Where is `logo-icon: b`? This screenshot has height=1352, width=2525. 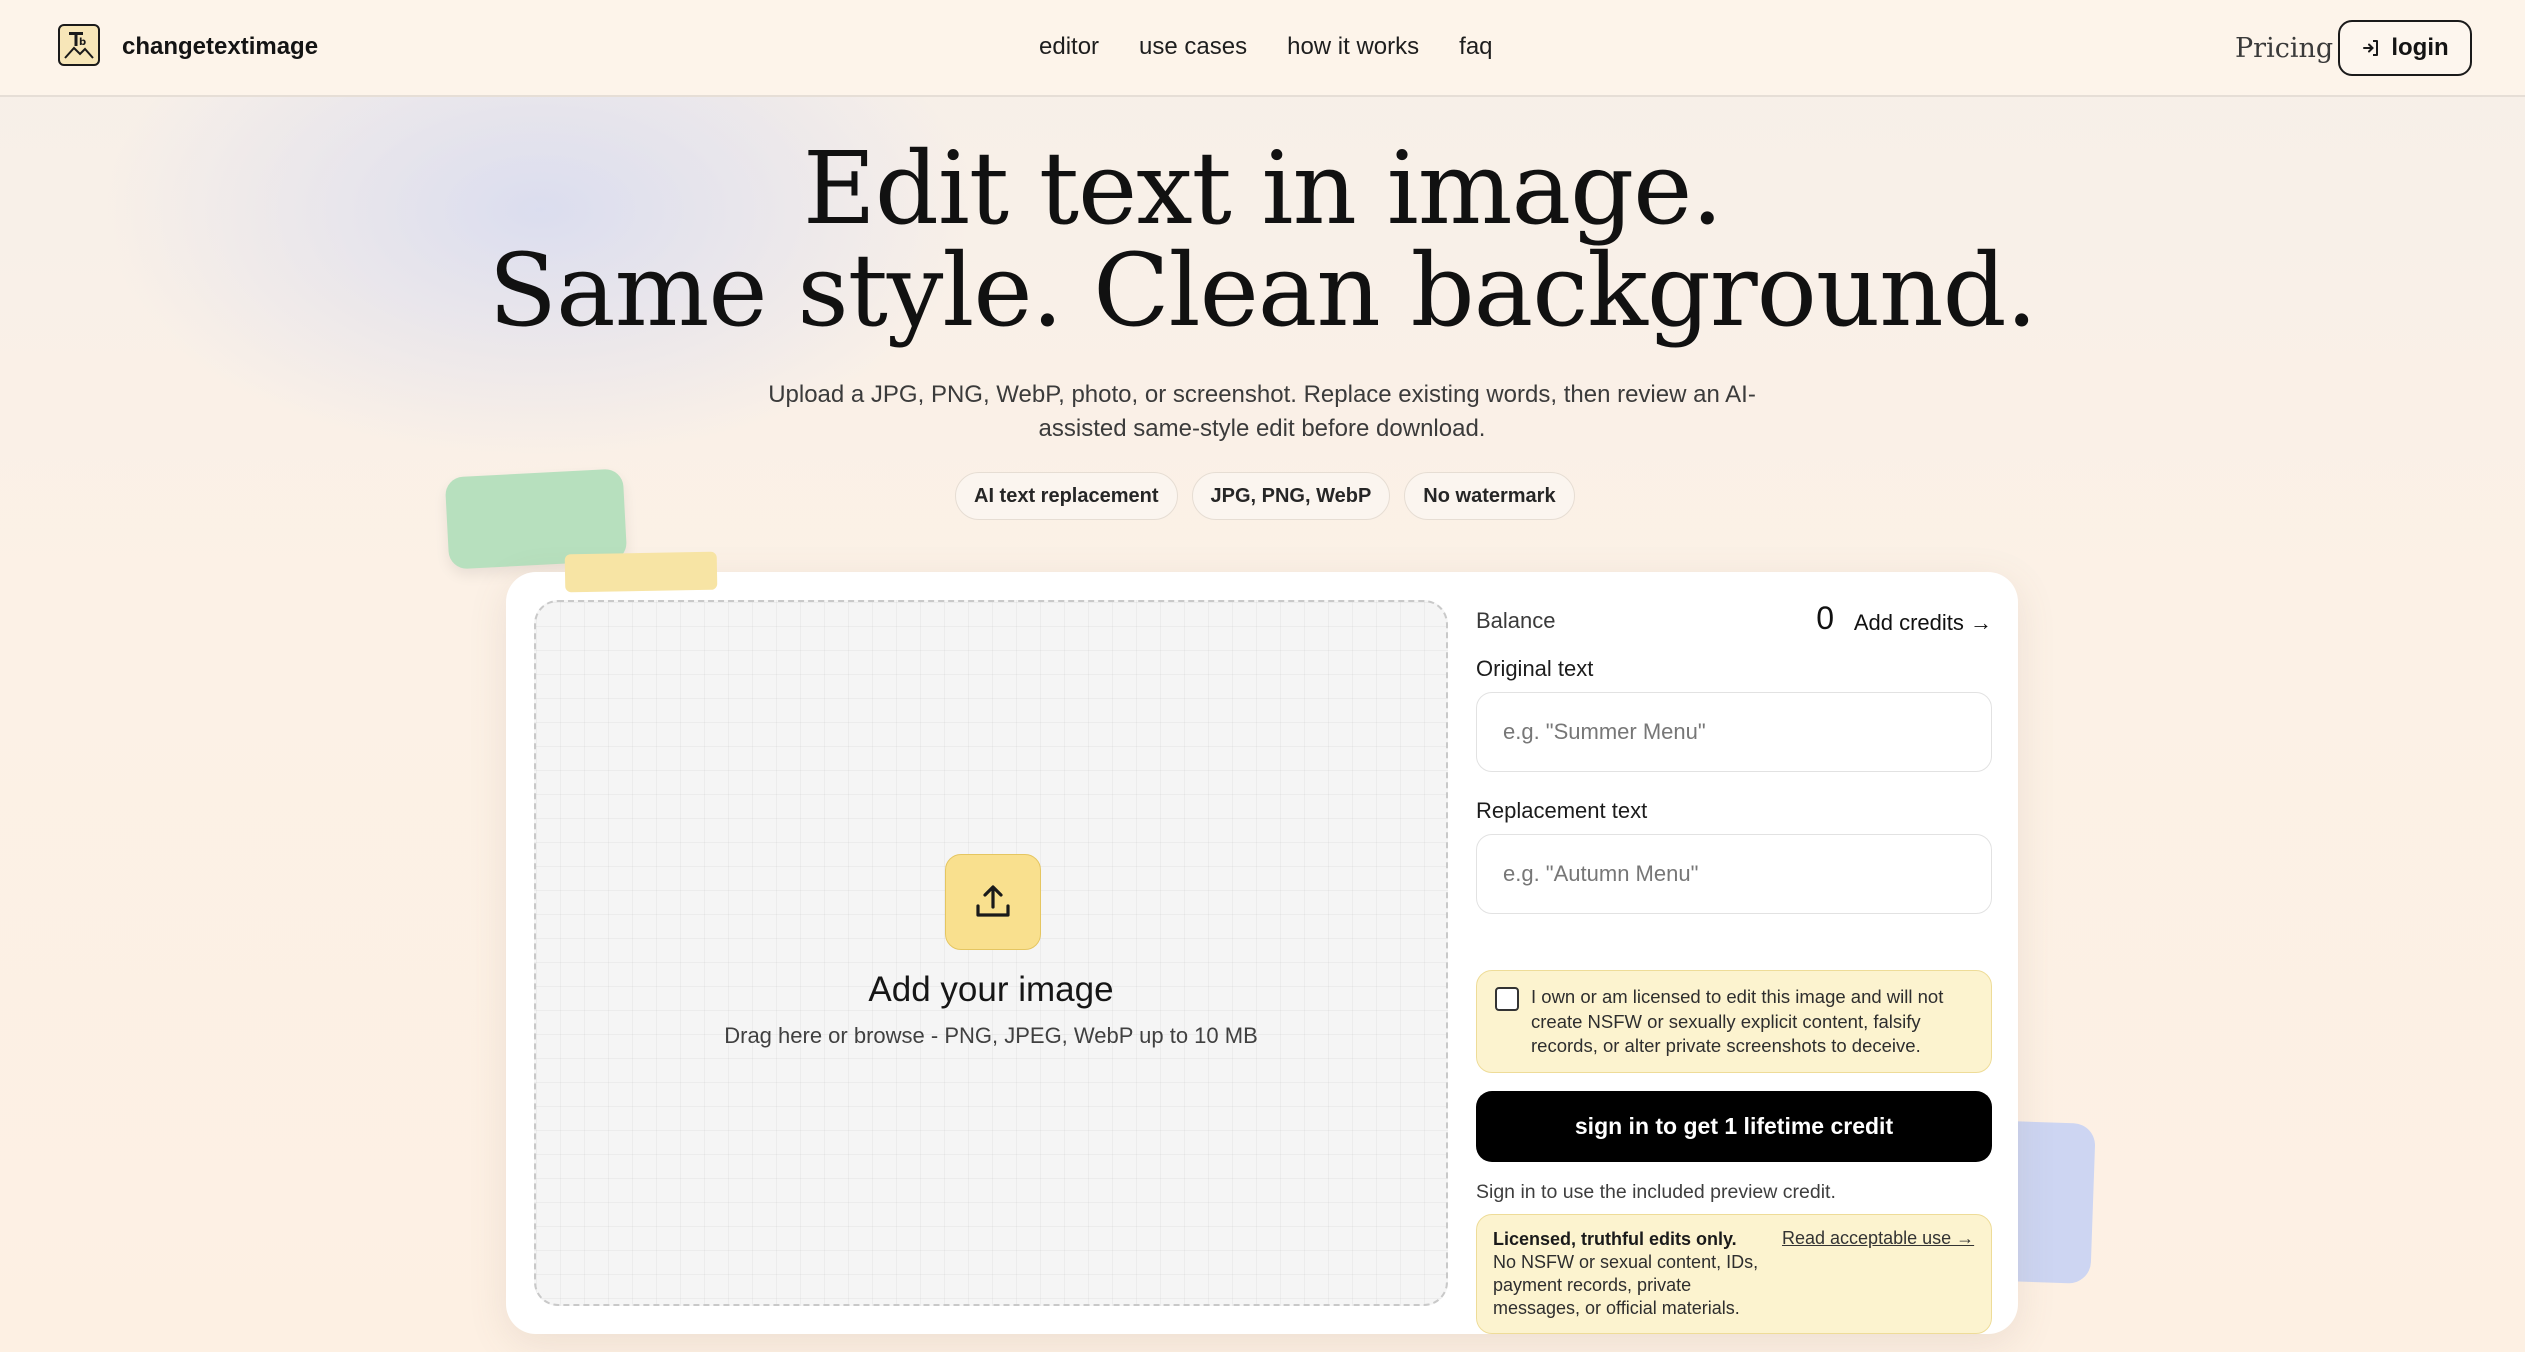 logo-icon: b is located at coordinates (79, 45).